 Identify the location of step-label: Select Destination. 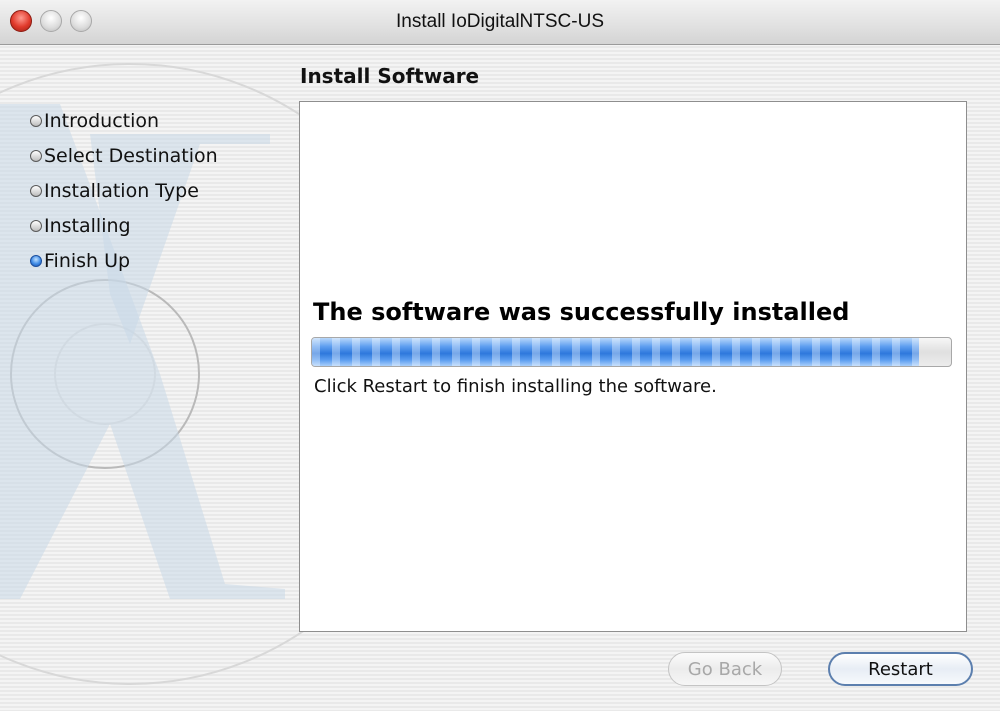
(131, 155).